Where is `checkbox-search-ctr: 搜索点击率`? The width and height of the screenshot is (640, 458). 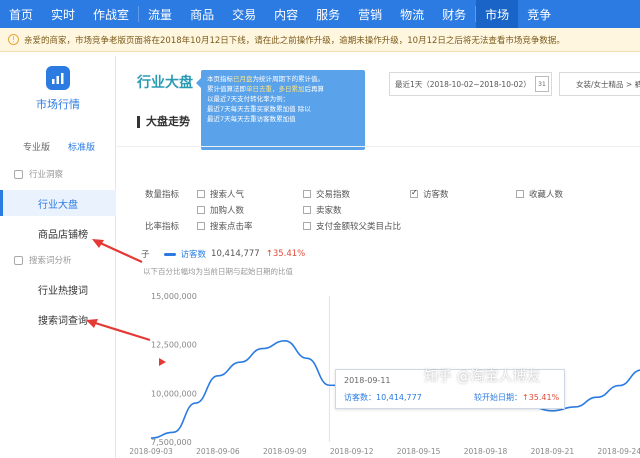 checkbox-search-ctr: 搜索点击率 is located at coordinates (225, 226).